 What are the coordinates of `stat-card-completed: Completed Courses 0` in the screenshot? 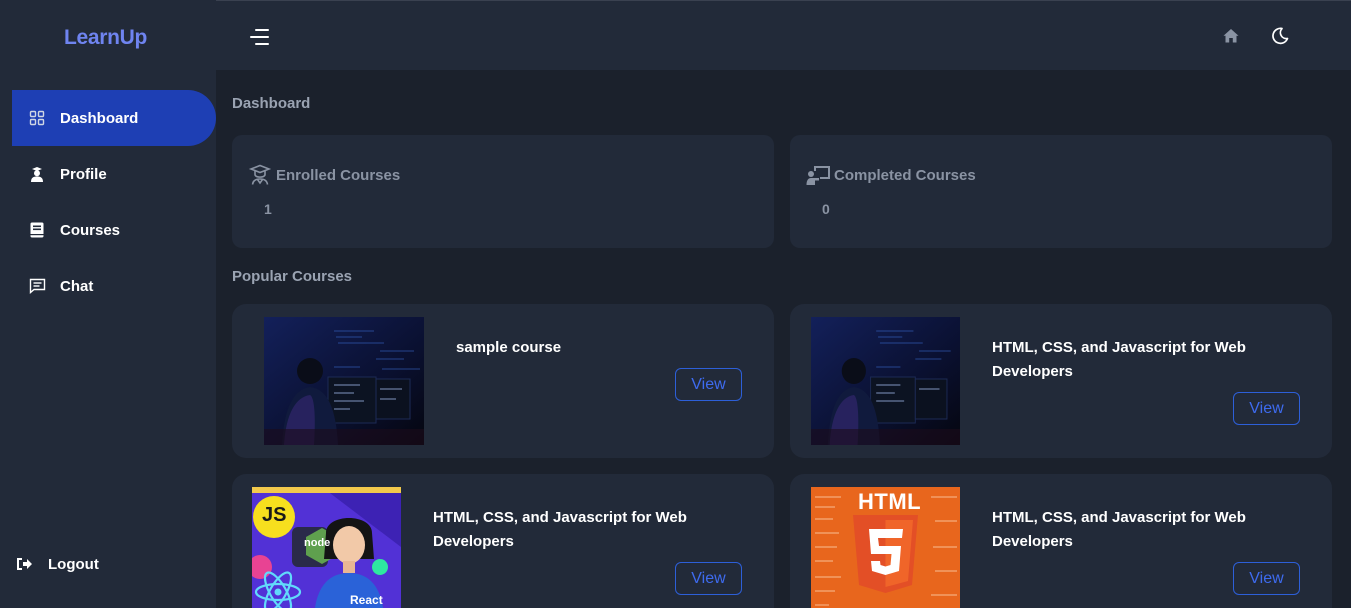 It's located at (1061, 191).